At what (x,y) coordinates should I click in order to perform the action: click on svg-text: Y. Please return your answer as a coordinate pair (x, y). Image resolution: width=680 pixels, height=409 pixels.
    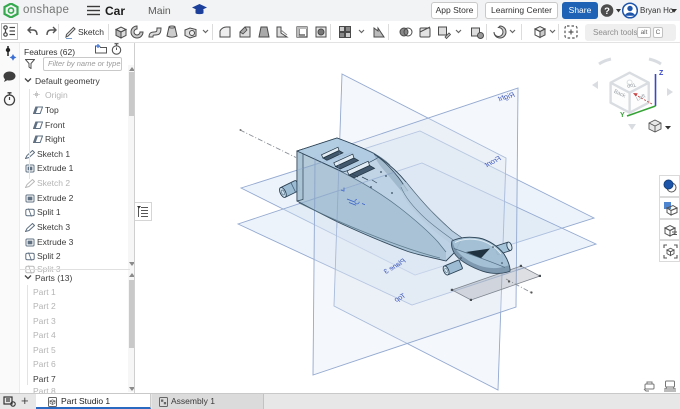
    Looking at the image, I should click on (622, 115).